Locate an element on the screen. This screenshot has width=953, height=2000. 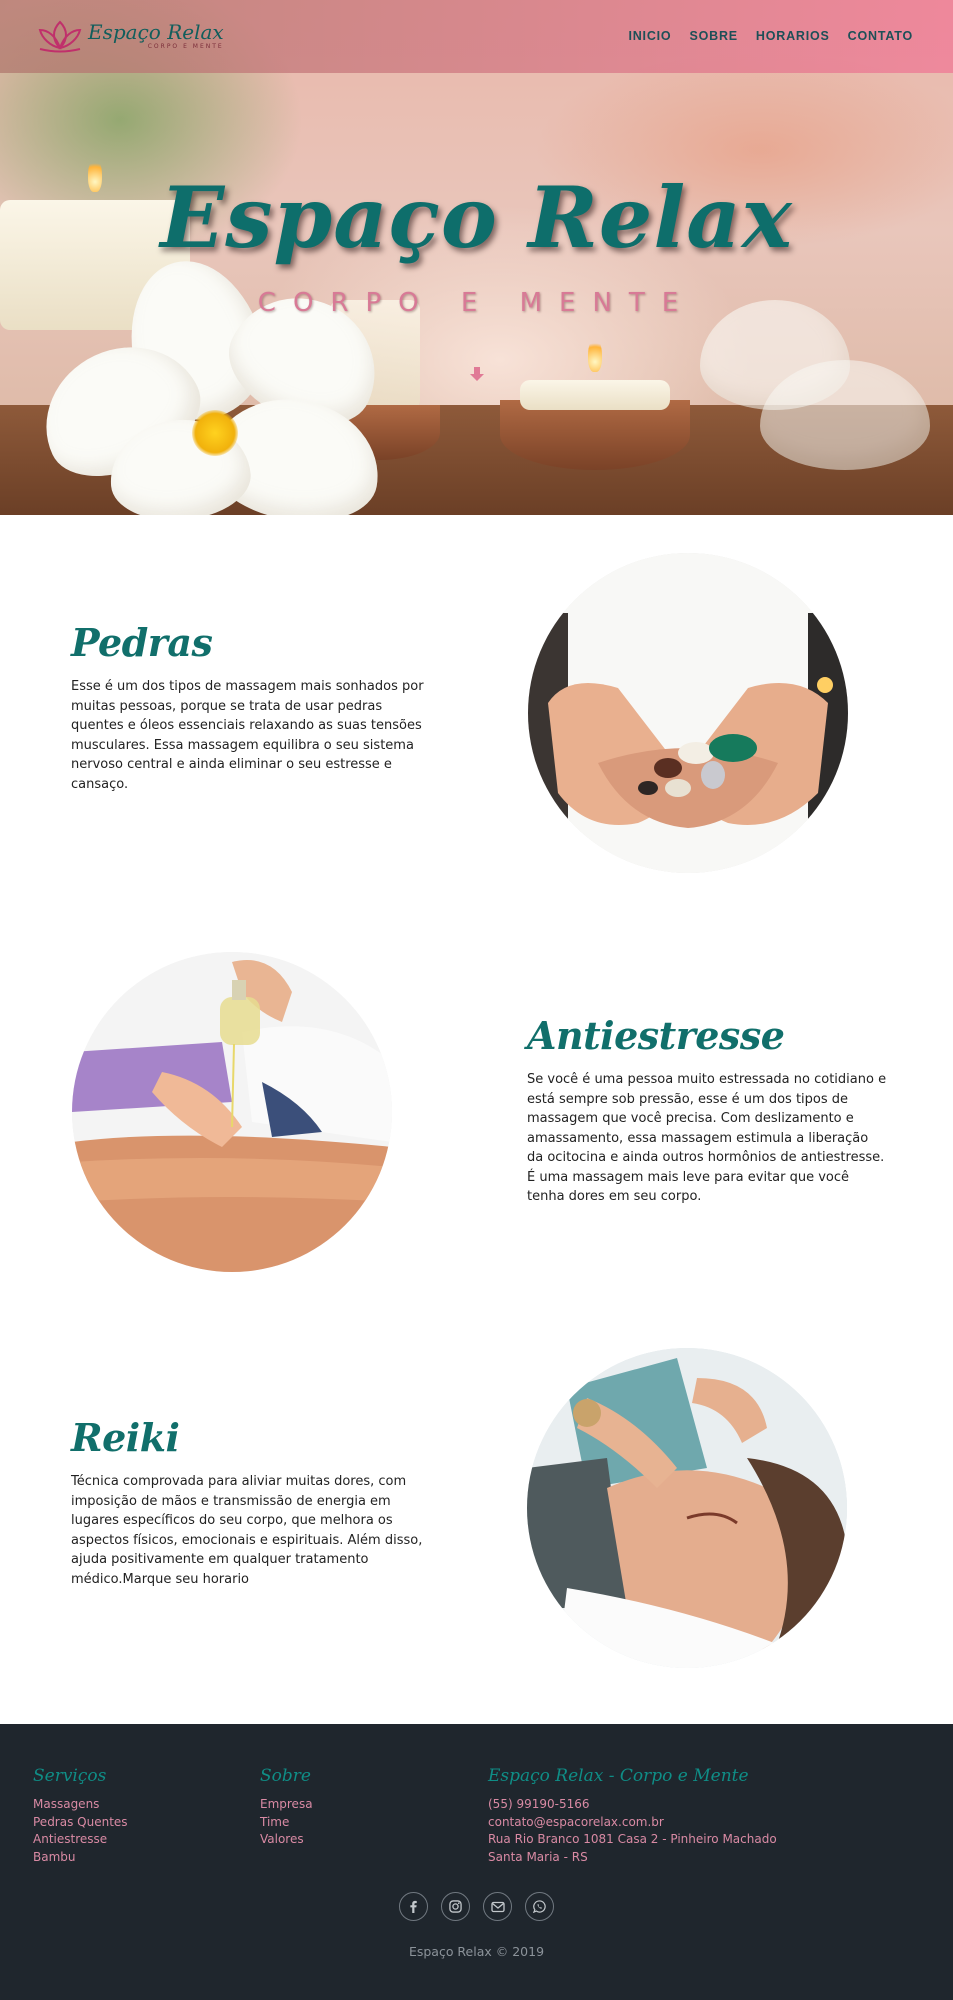
flower-center is located at coordinates (215, 433).